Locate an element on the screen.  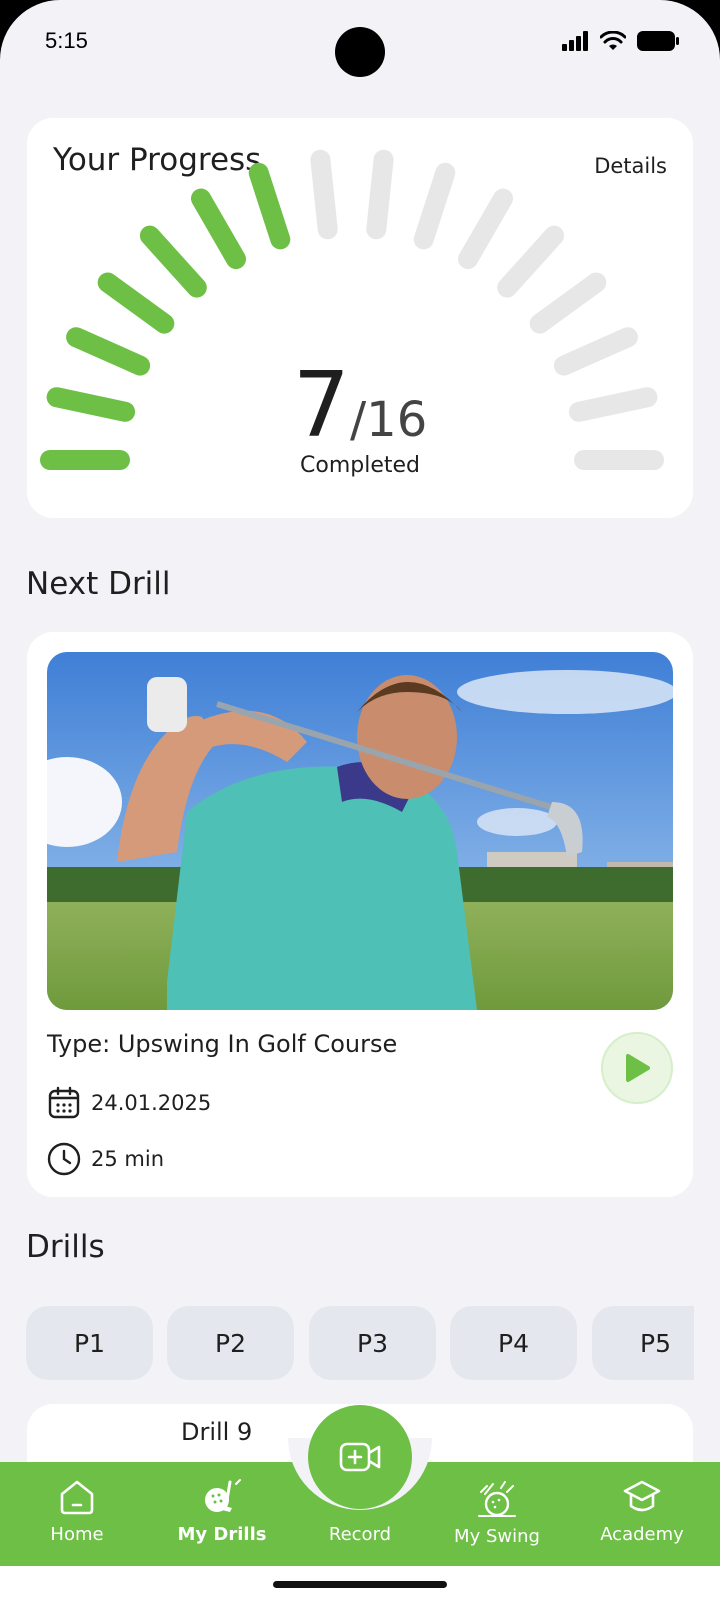
signal-icon is located at coordinates (575, 41).